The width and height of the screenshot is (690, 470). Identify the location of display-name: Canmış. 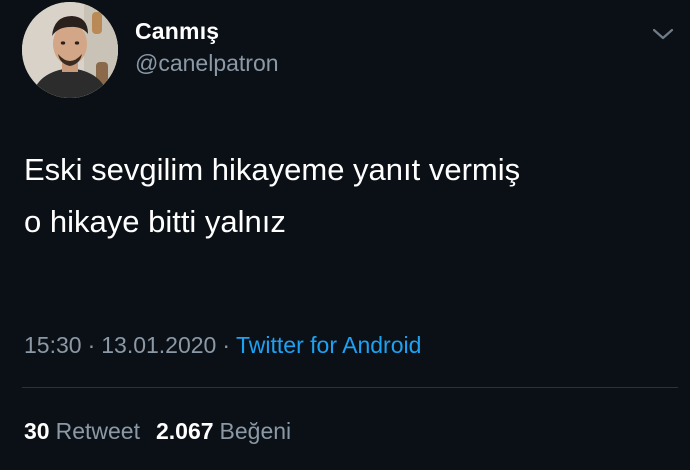
(207, 31).